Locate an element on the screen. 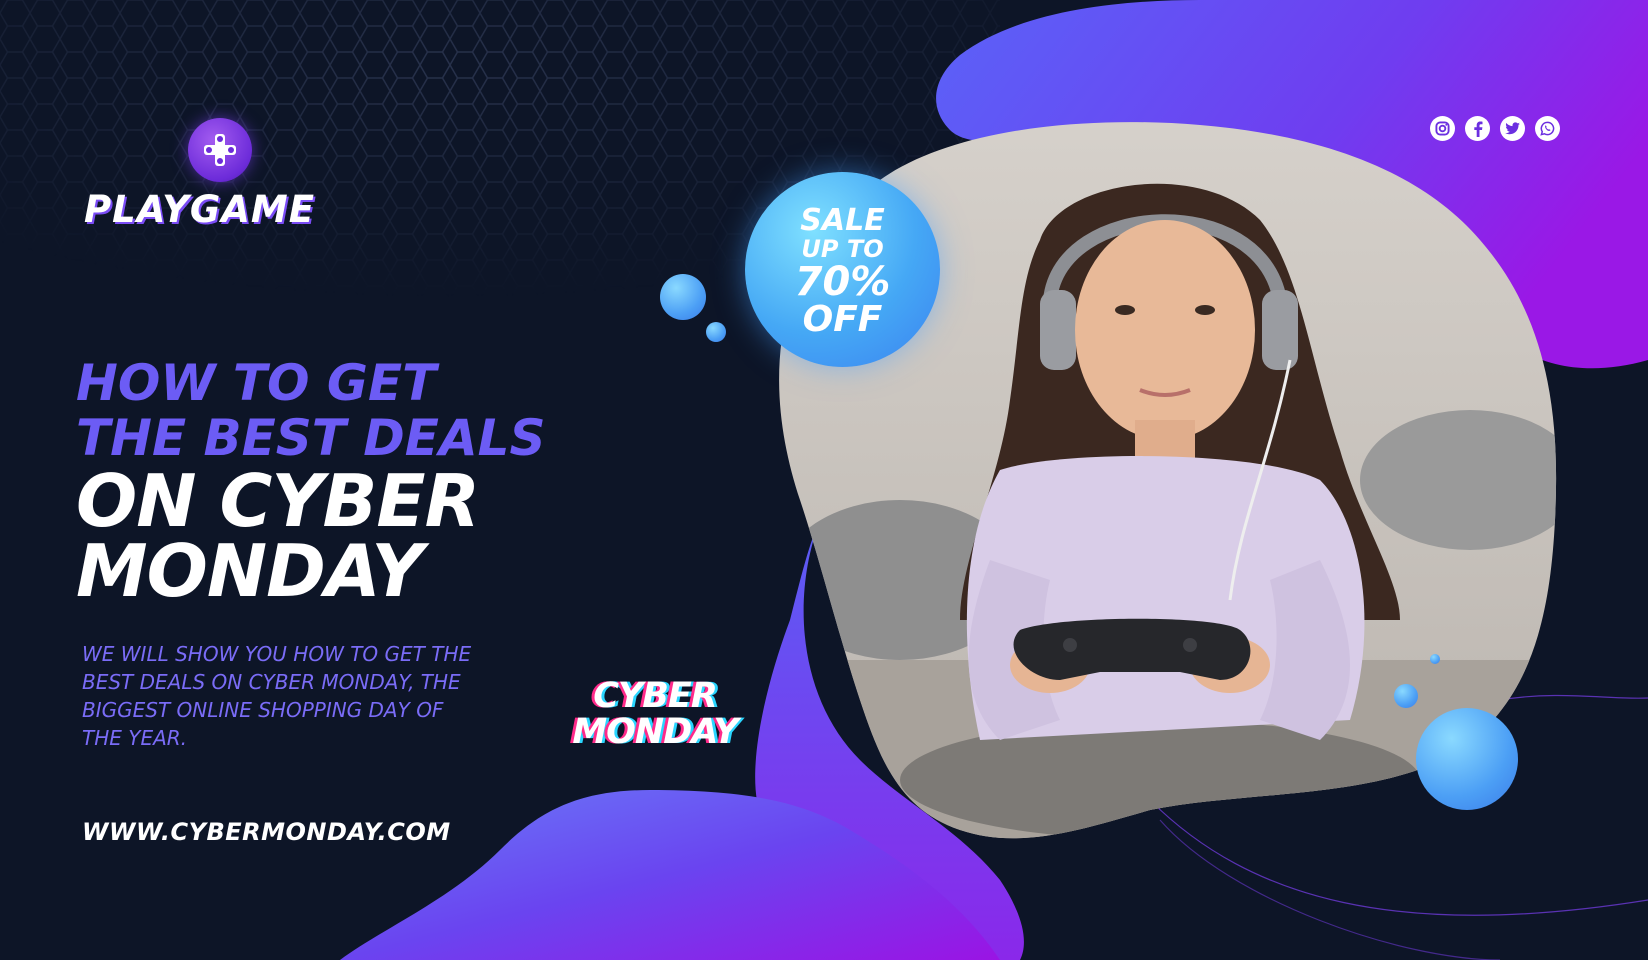 Image resolution: width=1648 pixels, height=960 pixels. social-links is located at coordinates (1495, 128).